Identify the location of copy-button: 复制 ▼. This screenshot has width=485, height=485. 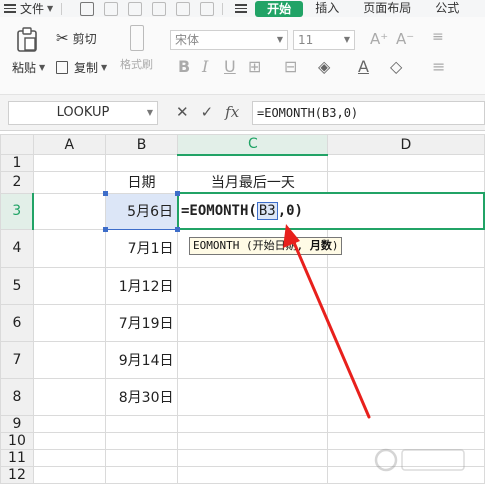
(81, 67).